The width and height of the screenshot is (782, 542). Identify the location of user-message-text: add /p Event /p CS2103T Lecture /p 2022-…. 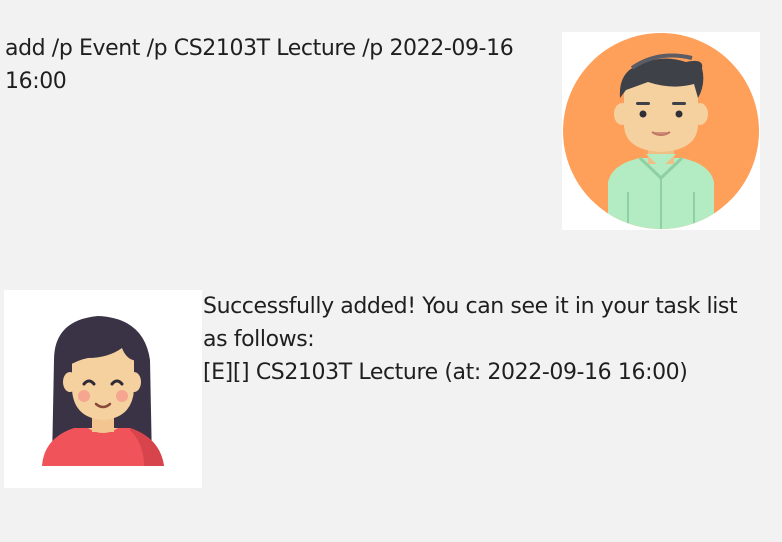
(259, 65).